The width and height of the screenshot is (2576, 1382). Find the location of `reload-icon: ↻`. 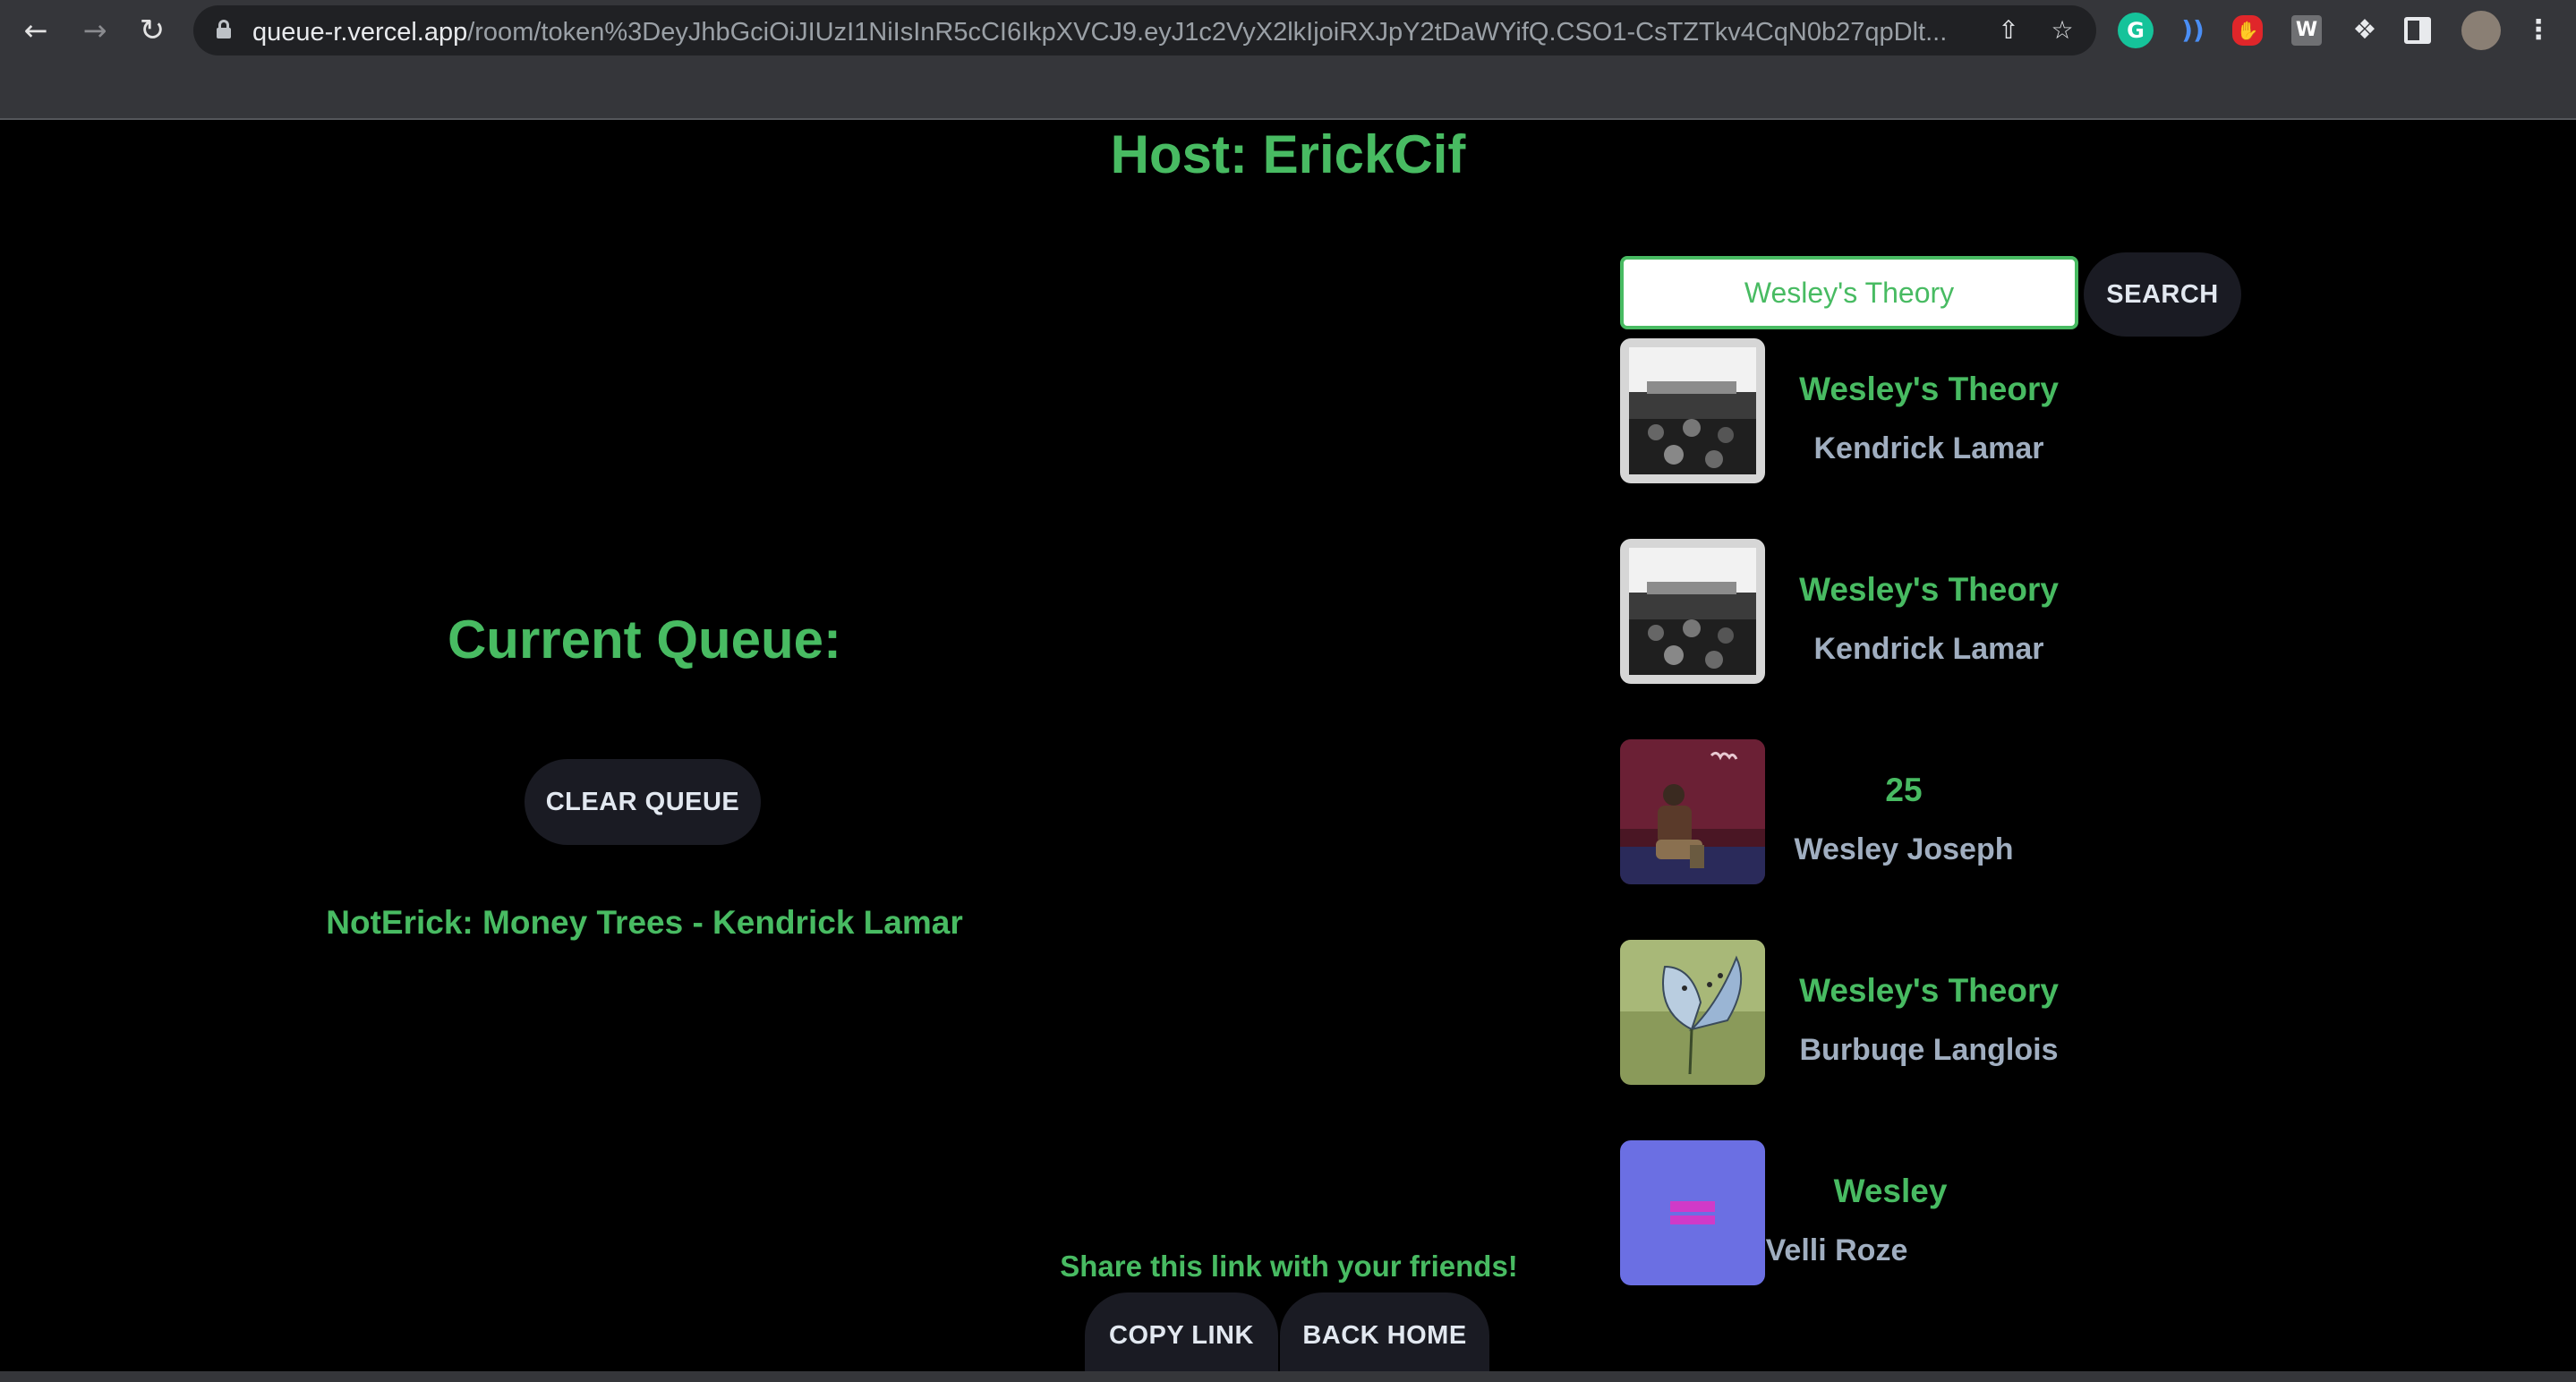

reload-icon: ↻ is located at coordinates (152, 31).